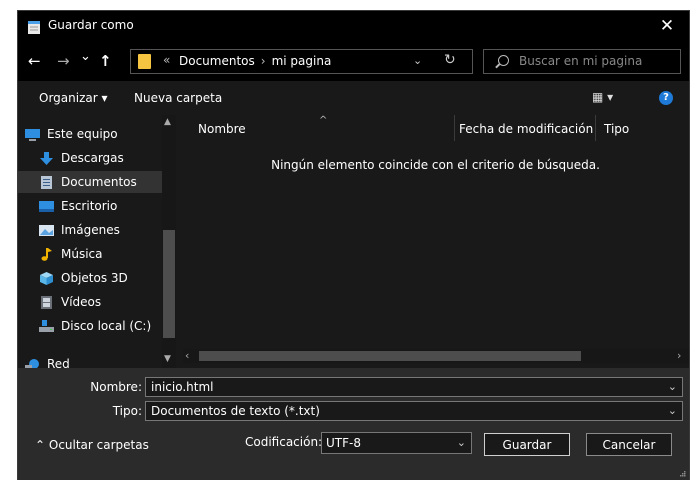 The image size is (690, 494). I want to click on computer-icon, so click(32, 134).